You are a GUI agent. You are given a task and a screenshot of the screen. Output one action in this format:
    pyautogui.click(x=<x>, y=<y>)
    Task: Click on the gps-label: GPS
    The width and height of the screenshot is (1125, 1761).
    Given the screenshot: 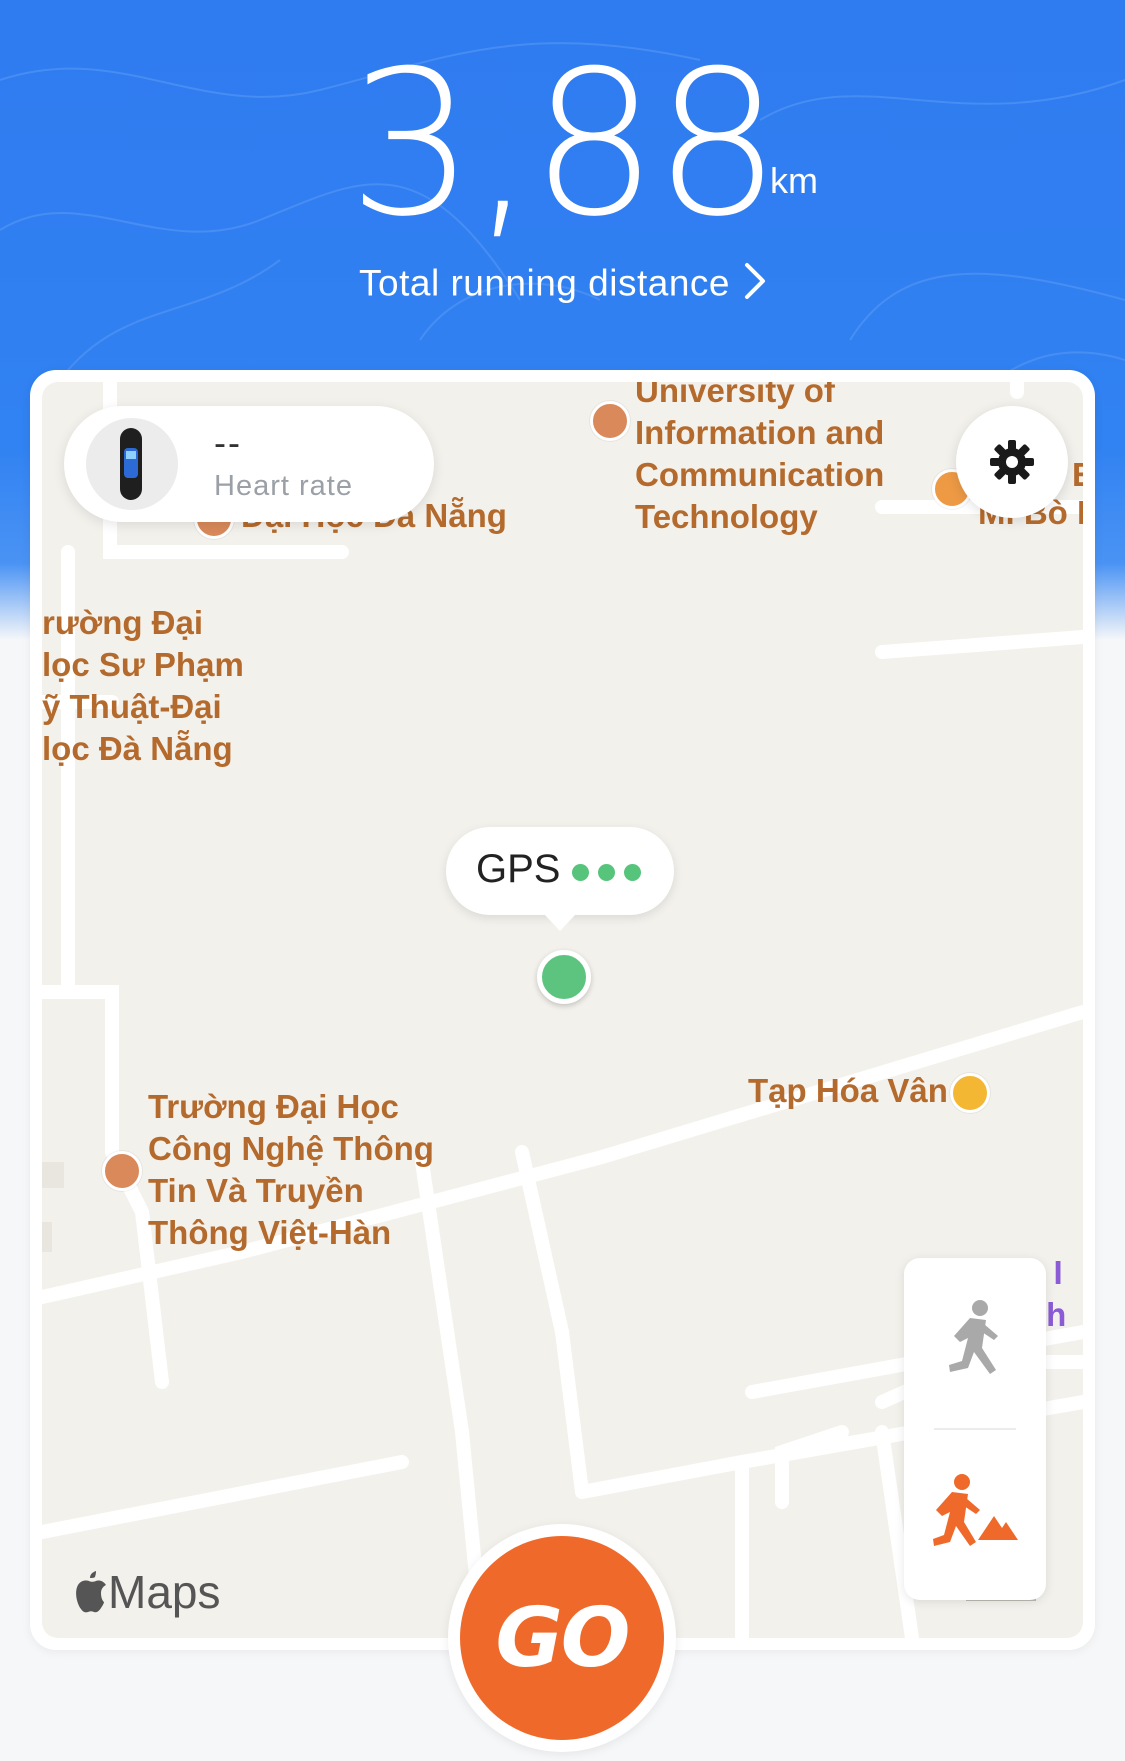 What is the action you would take?
    pyautogui.click(x=518, y=869)
    